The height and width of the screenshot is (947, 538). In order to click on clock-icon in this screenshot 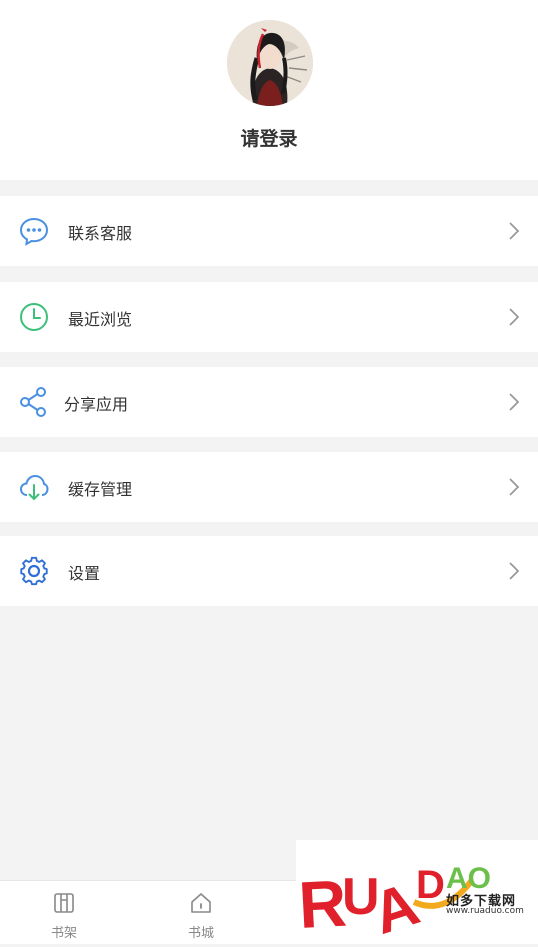, I will do `click(34, 317)`.